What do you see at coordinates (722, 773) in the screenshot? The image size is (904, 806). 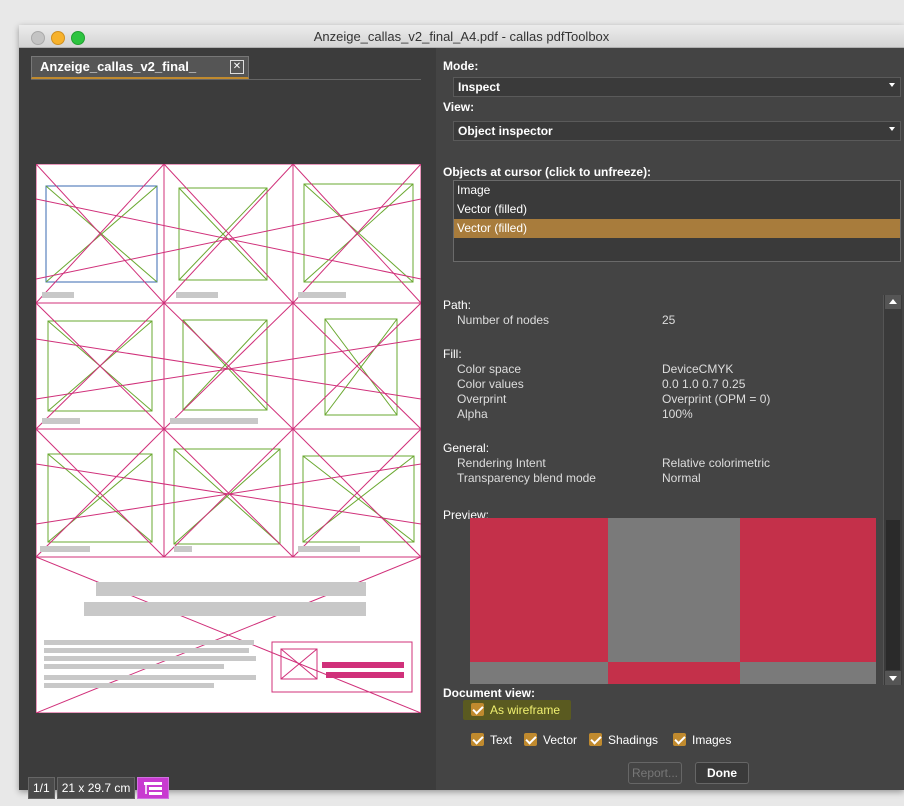 I see `done-button: Done` at bounding box center [722, 773].